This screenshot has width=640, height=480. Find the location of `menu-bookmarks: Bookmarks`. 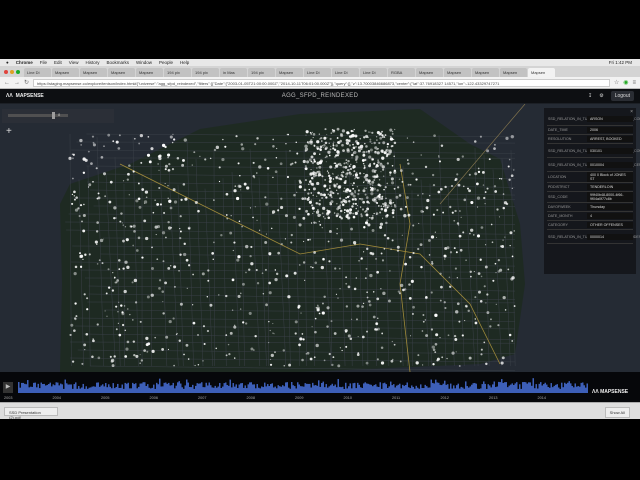

menu-bookmarks: Bookmarks is located at coordinates (117, 62).